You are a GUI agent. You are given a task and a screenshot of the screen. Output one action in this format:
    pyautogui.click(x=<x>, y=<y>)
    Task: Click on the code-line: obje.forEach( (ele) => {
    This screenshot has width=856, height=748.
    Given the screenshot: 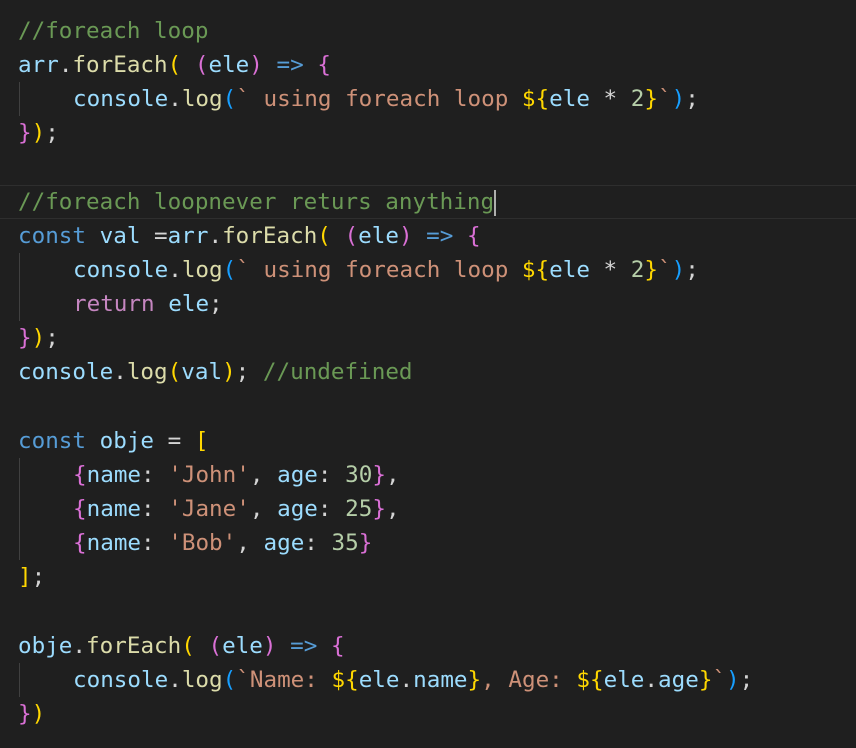 What is the action you would take?
    pyautogui.click(x=181, y=646)
    